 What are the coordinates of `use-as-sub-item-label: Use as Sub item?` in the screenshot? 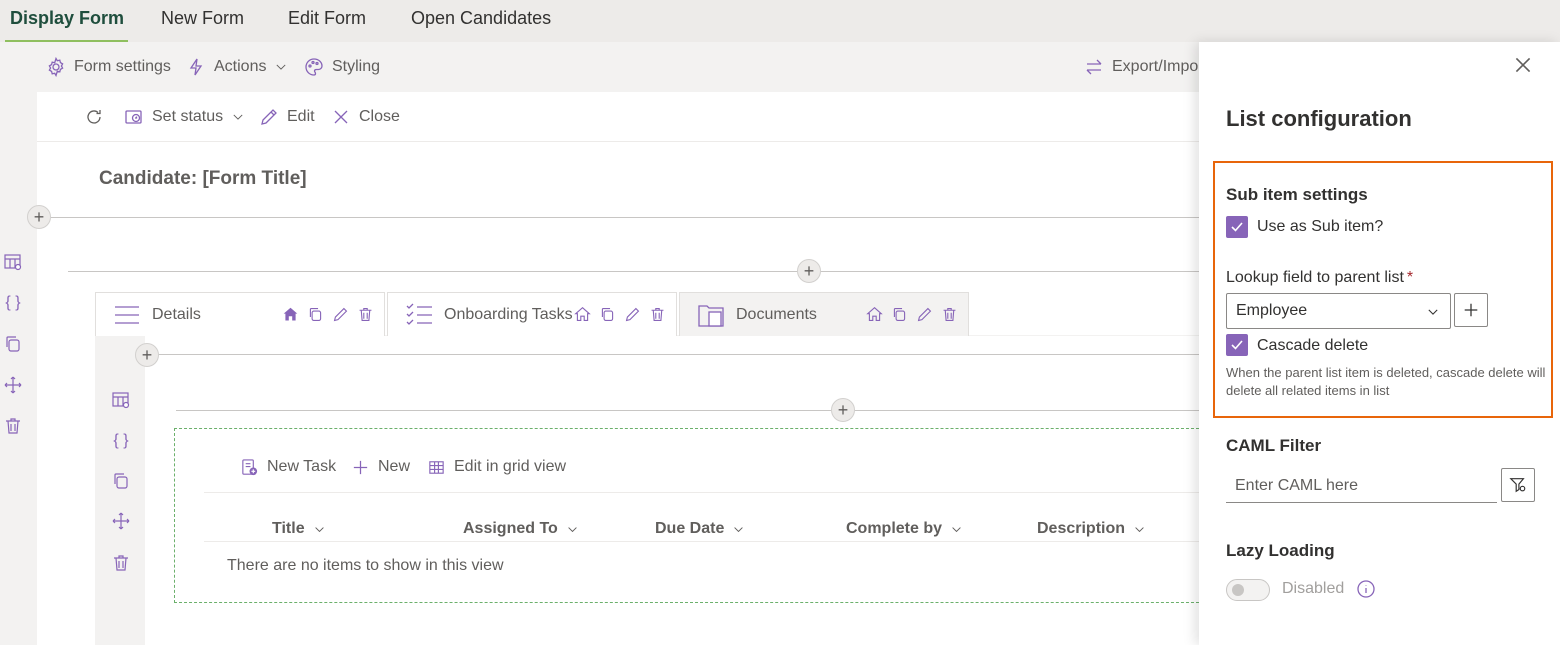 It's located at (1320, 226).